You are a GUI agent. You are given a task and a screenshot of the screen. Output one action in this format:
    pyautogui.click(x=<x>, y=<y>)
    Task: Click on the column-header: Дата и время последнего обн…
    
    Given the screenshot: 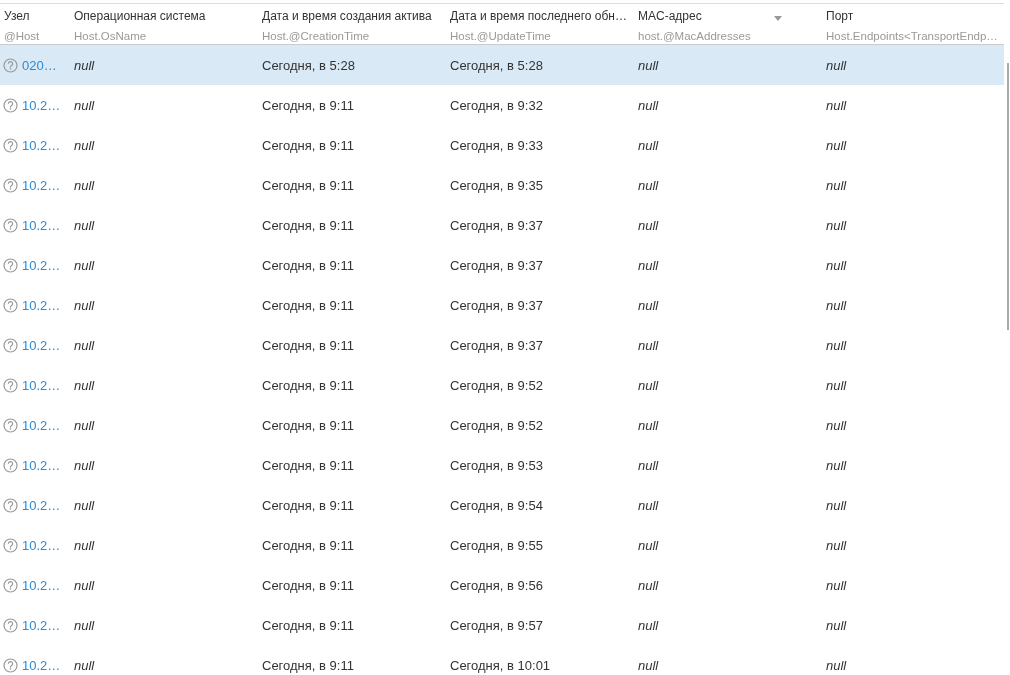 What is the action you would take?
    pyautogui.click(x=538, y=16)
    